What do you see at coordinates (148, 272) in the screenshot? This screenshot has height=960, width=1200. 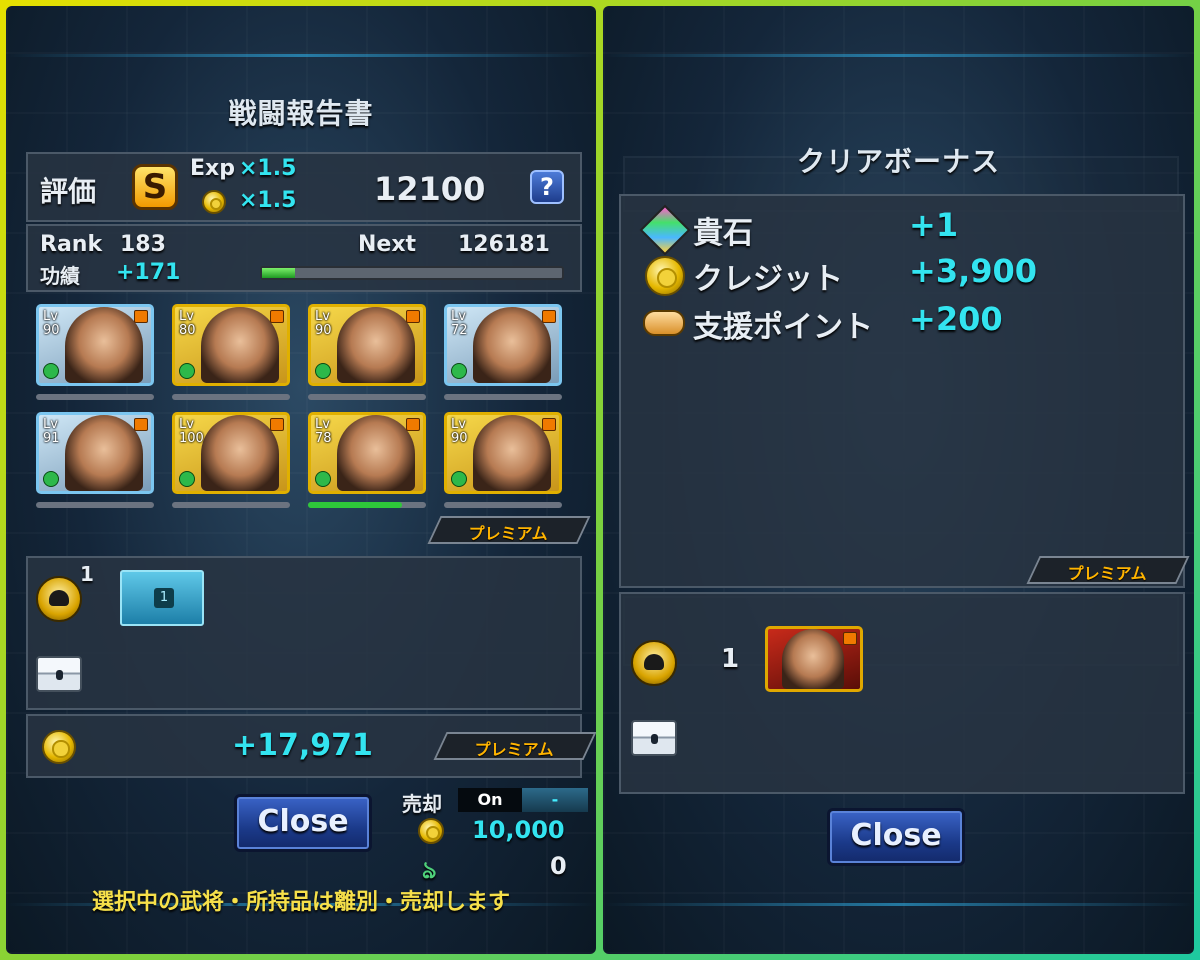 I see `merit-value: +171` at bounding box center [148, 272].